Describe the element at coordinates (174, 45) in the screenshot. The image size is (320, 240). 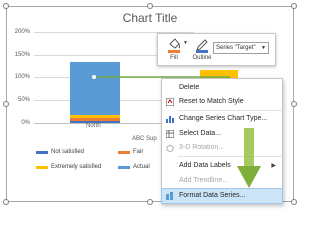
I see `paint-bucket-icon` at that location.